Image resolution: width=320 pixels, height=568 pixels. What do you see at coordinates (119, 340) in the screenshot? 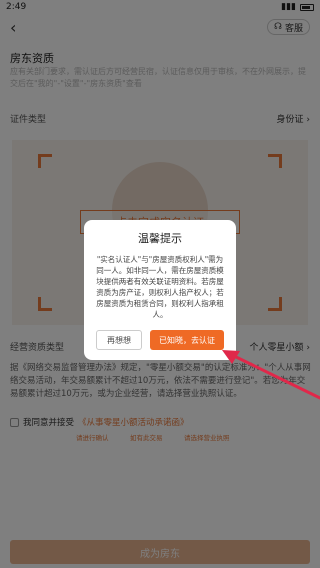
I see `think-again-button: 再想想` at bounding box center [119, 340].